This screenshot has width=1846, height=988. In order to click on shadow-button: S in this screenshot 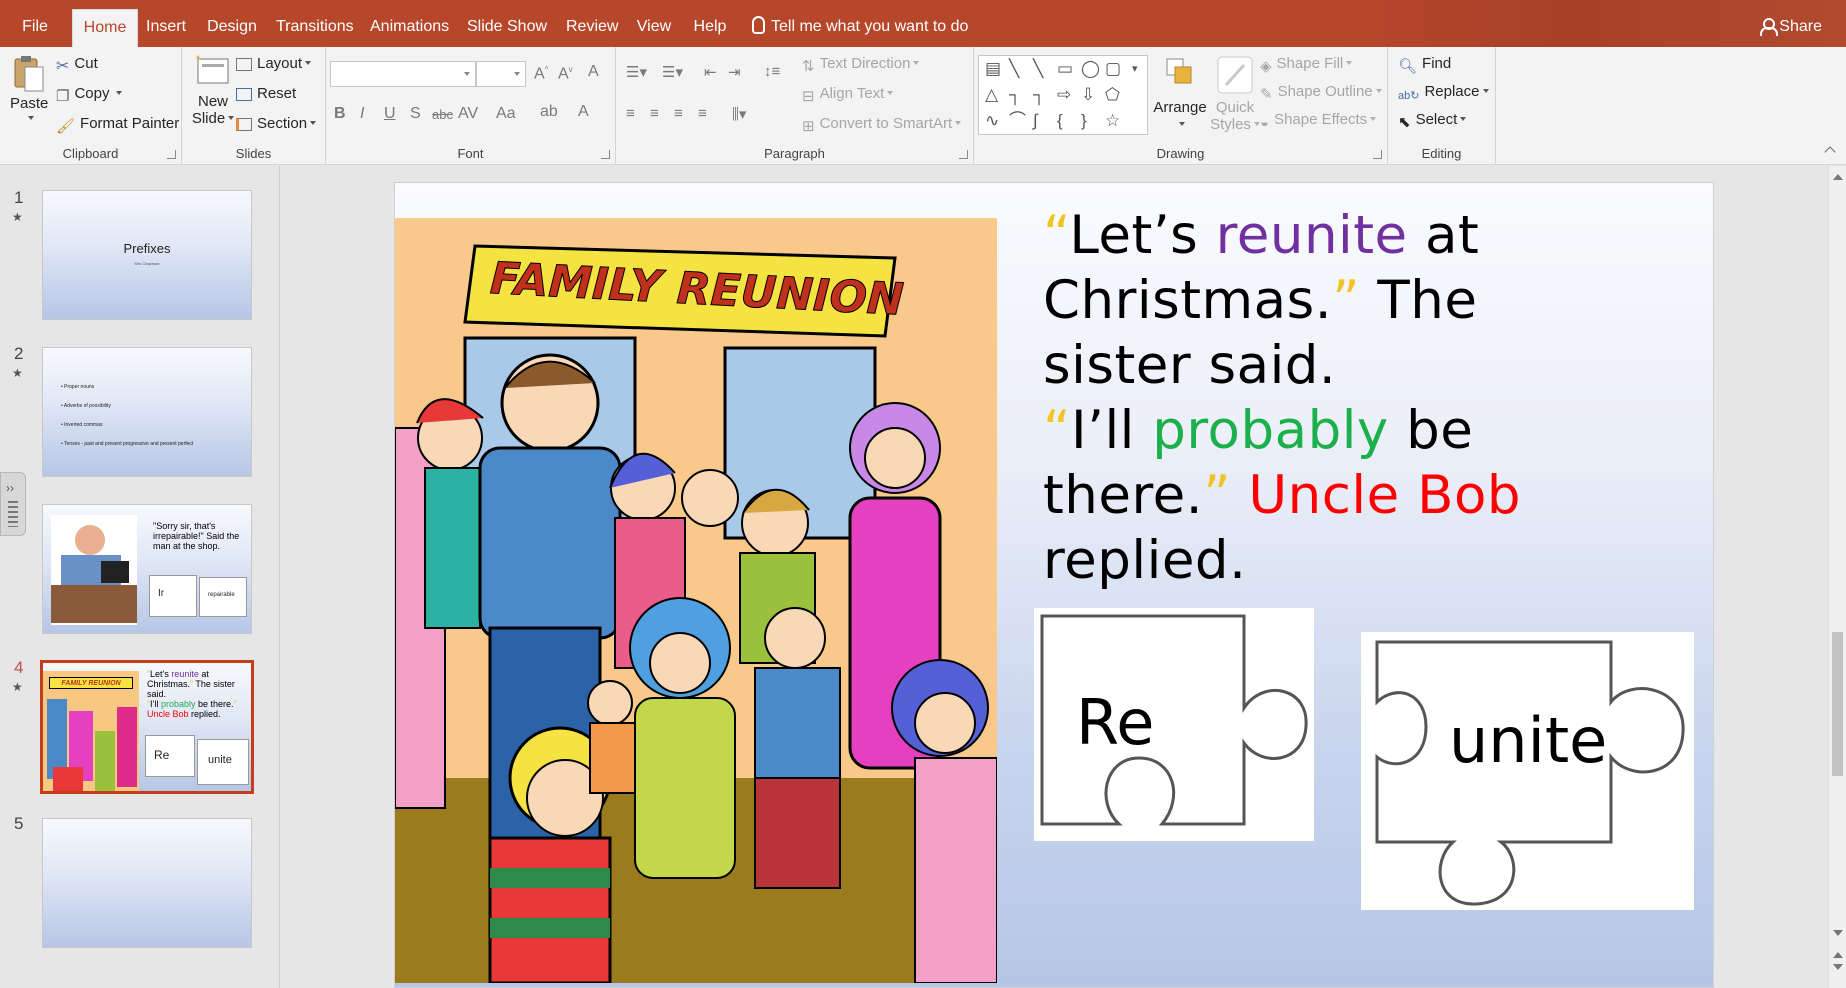, I will do `click(415, 114)`.